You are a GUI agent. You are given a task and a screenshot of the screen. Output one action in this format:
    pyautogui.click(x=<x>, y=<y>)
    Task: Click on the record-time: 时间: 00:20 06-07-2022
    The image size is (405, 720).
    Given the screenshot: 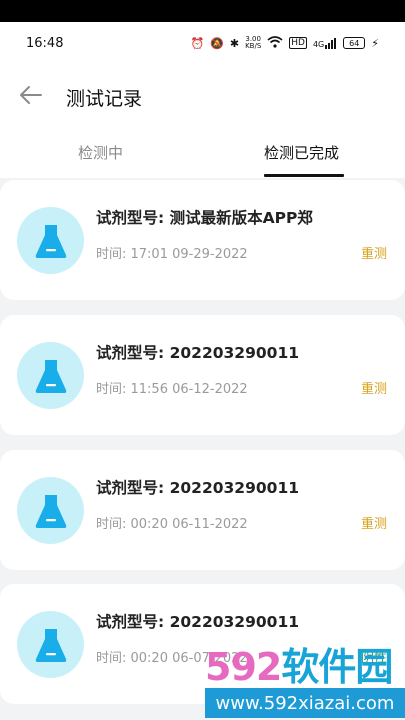 What is the action you would take?
    pyautogui.click(x=172, y=658)
    